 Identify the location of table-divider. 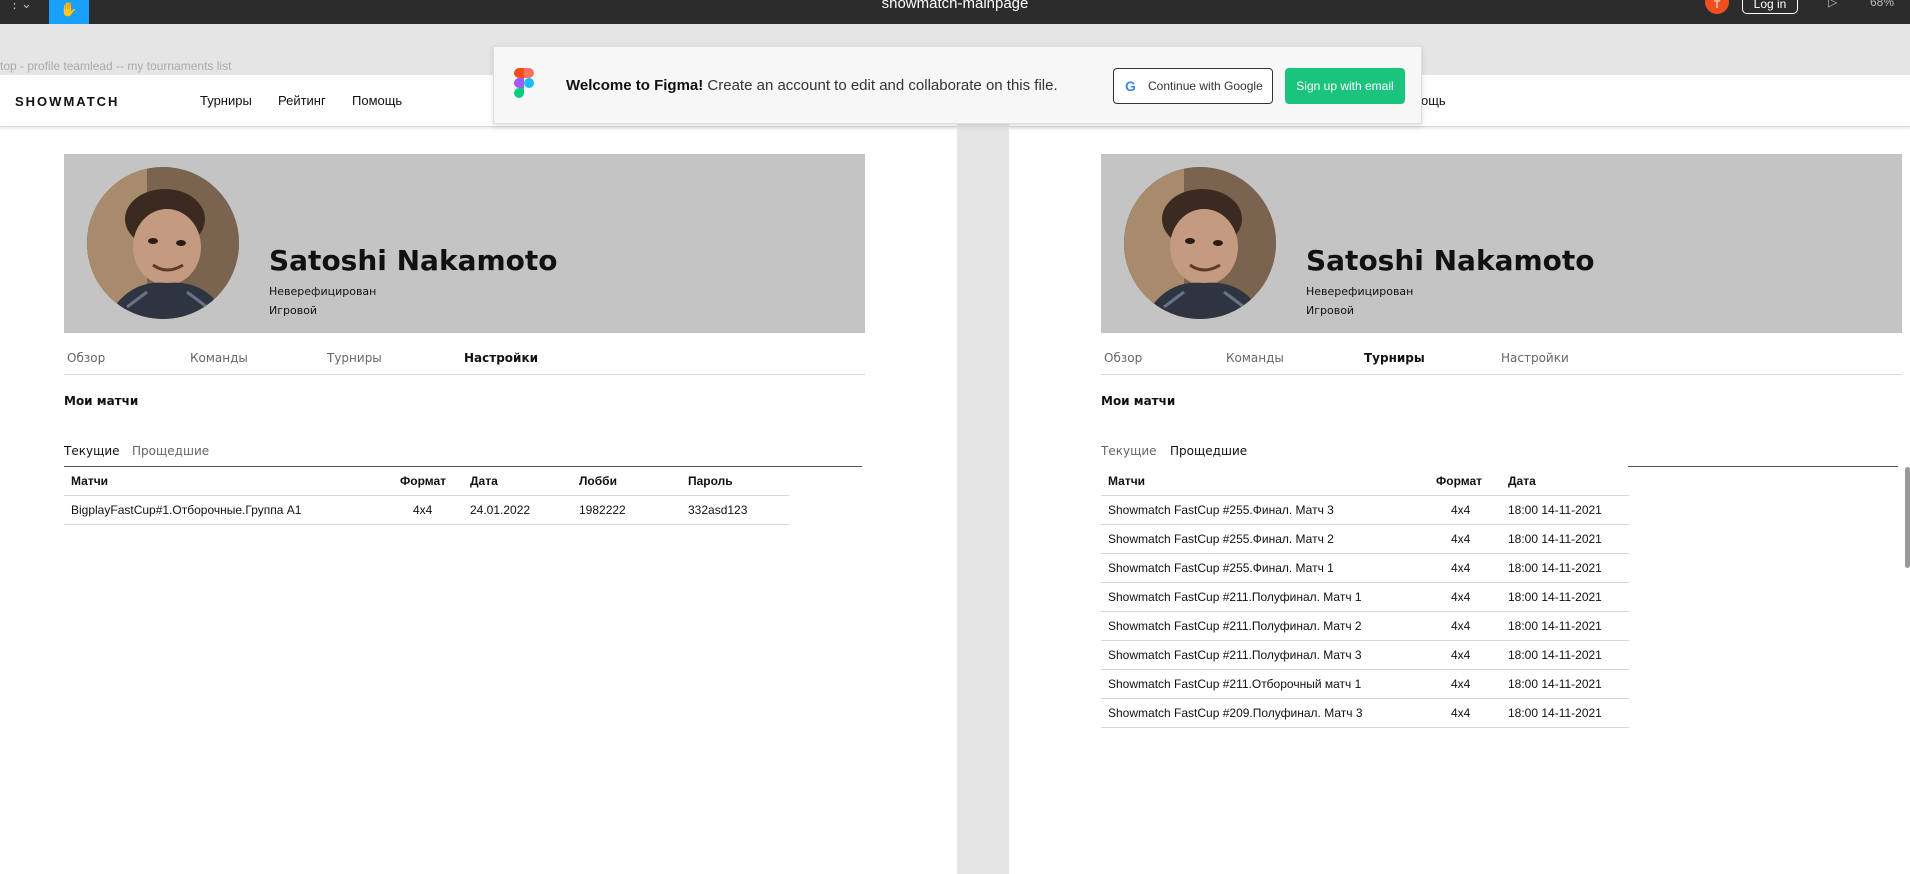
(1763, 466).